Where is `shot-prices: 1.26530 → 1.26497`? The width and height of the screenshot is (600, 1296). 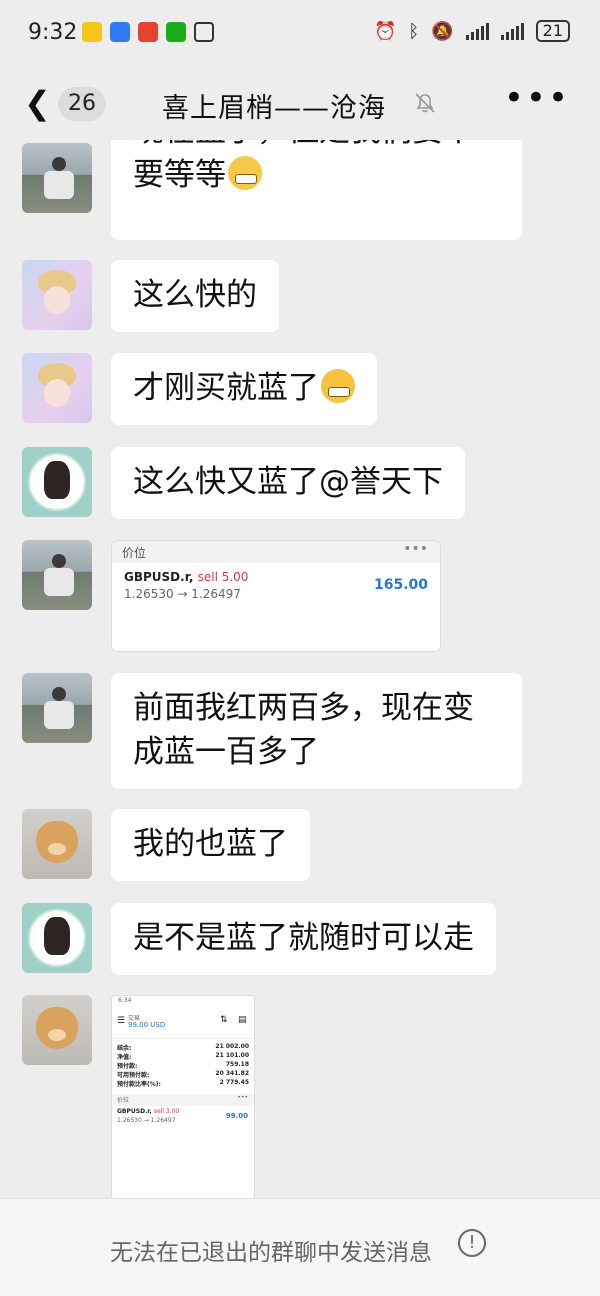 shot-prices: 1.26530 → 1.26497 is located at coordinates (146, 1120).